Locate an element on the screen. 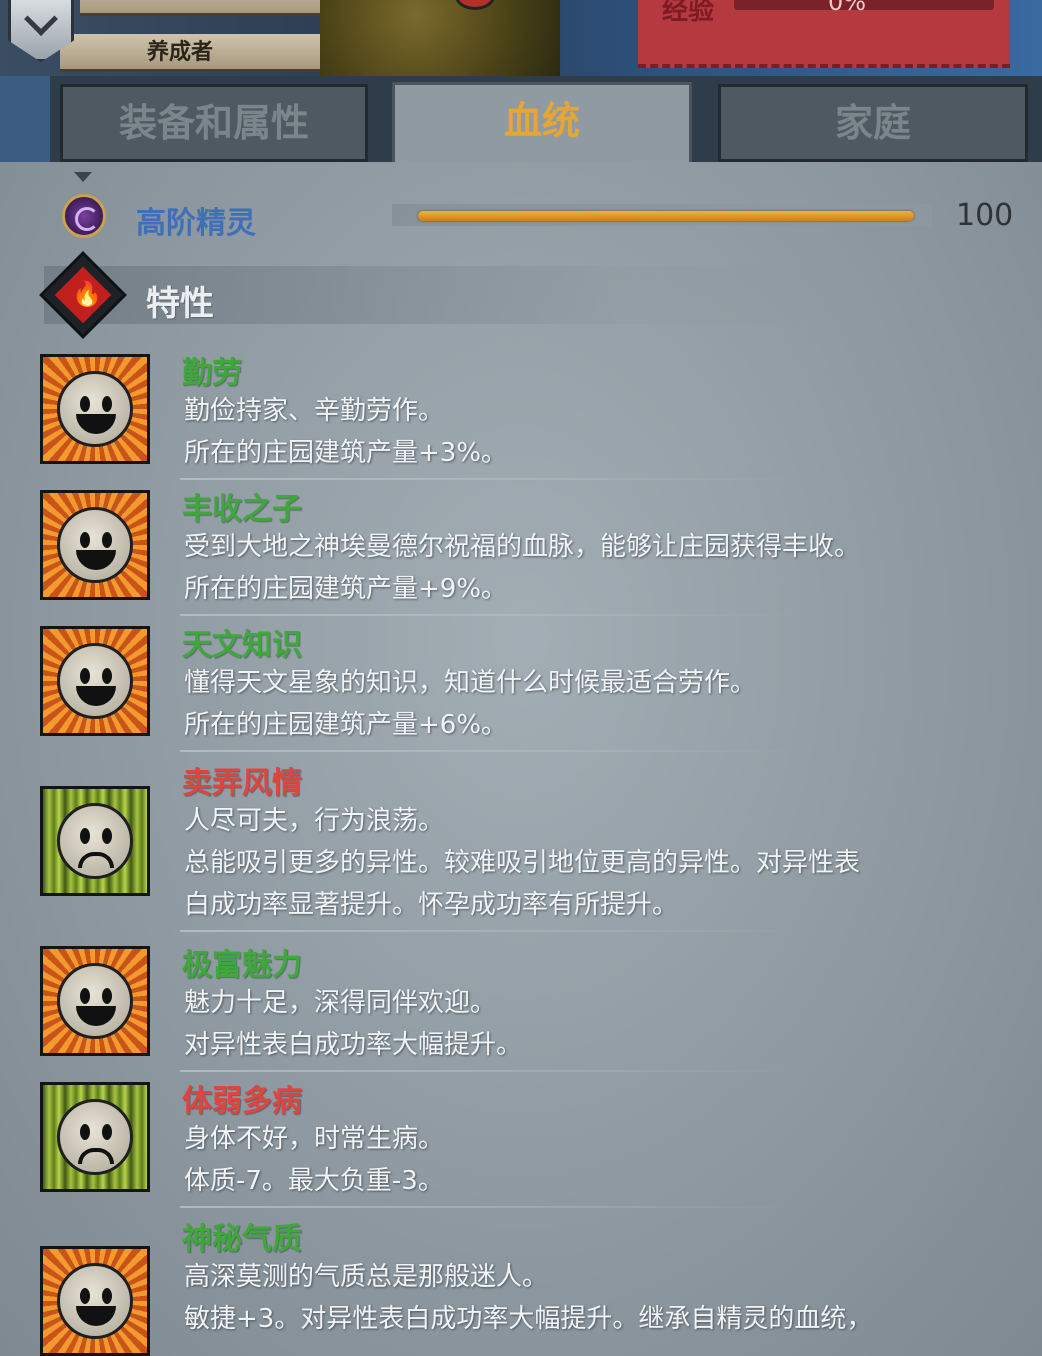 The height and width of the screenshot is (1356, 1042). trait-description-line: 总能吸引更多的异性。较难吸引地位更高的异性。对异性表 is located at coordinates (522, 863).